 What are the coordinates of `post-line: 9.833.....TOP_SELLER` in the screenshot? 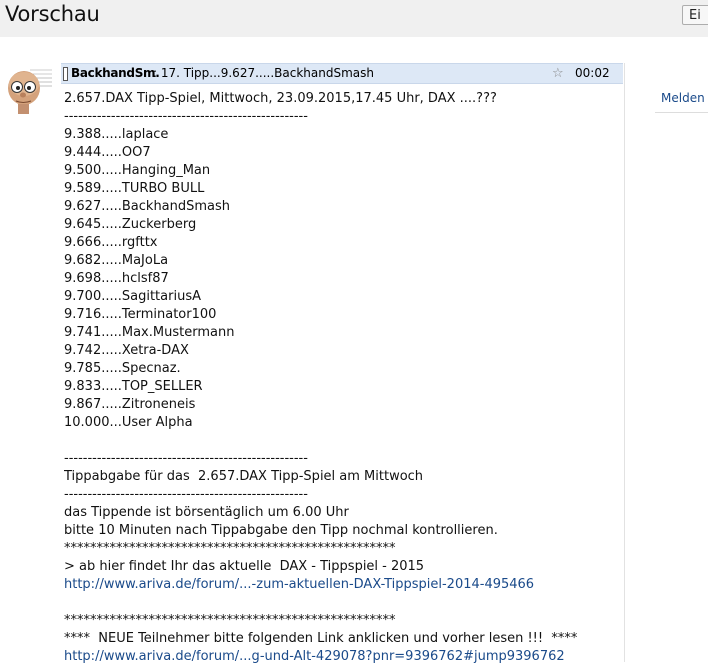 It's located at (133, 386).